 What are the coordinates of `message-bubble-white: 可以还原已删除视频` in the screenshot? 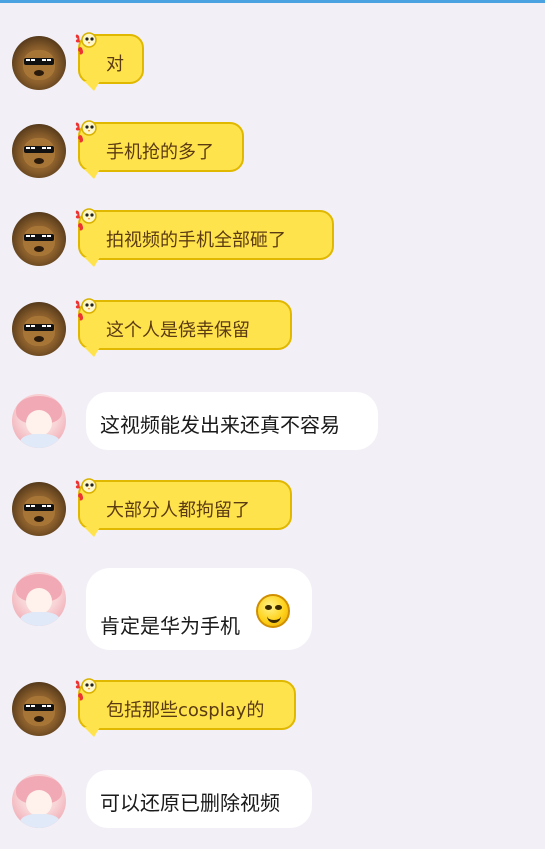 It's located at (199, 799).